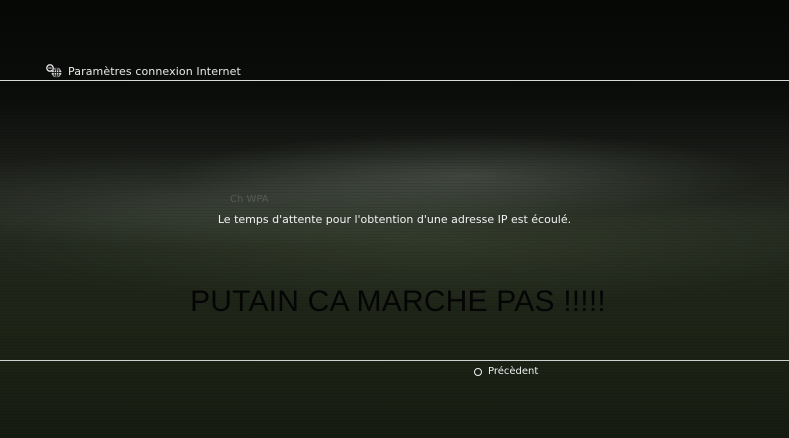  Describe the element at coordinates (513, 371) in the screenshot. I see `back-button-label: Précèdent` at that location.